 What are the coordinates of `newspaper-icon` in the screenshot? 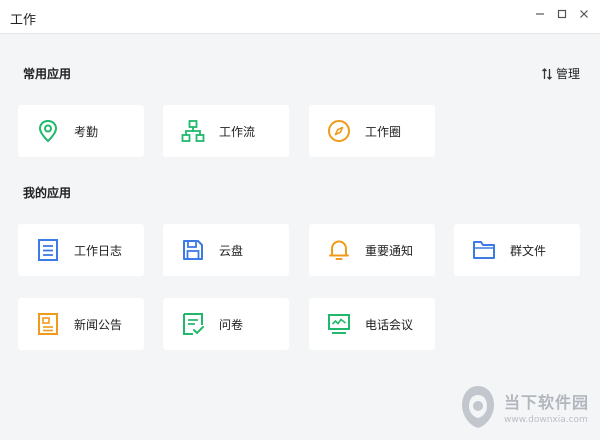 It's located at (48, 324).